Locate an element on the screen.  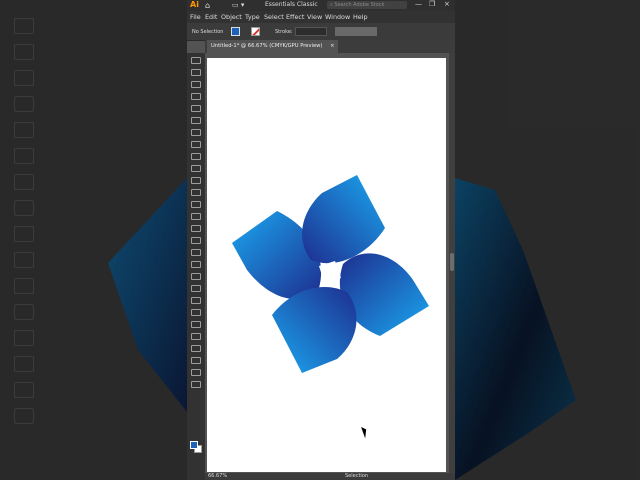
menu-edit: Edit is located at coordinates (211, 17).